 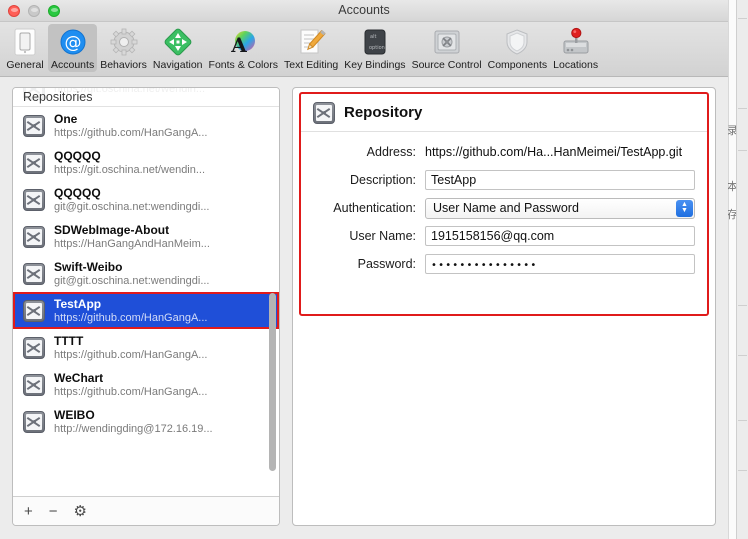 I want to click on list-item-name: WeChart, so click(x=79, y=377).